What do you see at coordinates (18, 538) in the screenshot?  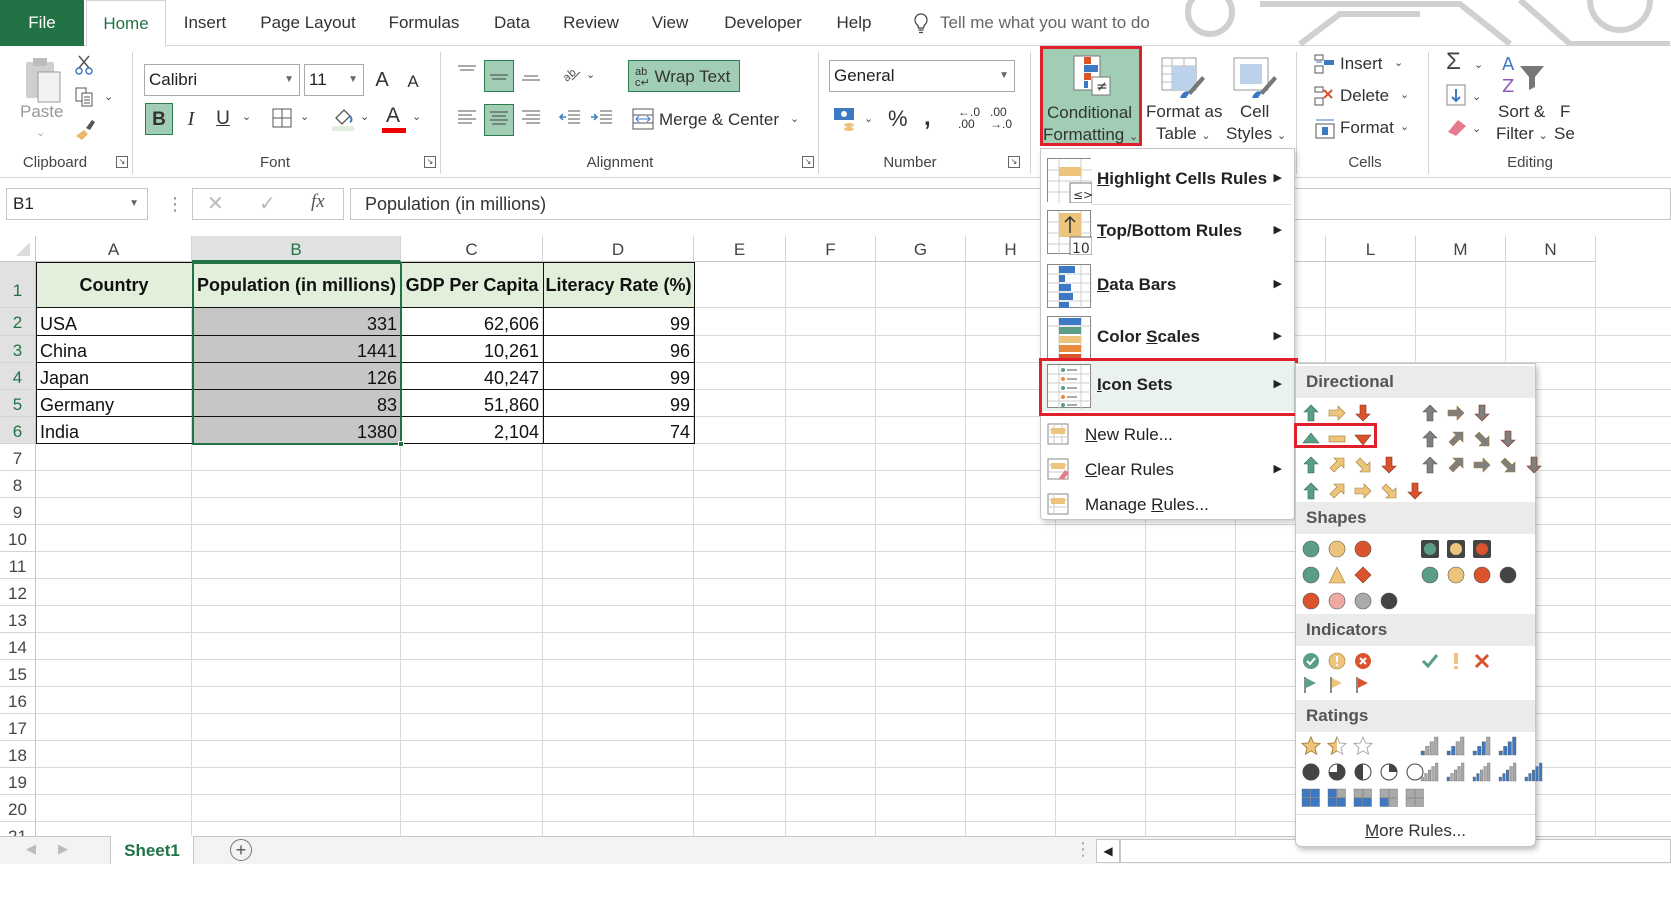 I see `row-header-10: 10` at bounding box center [18, 538].